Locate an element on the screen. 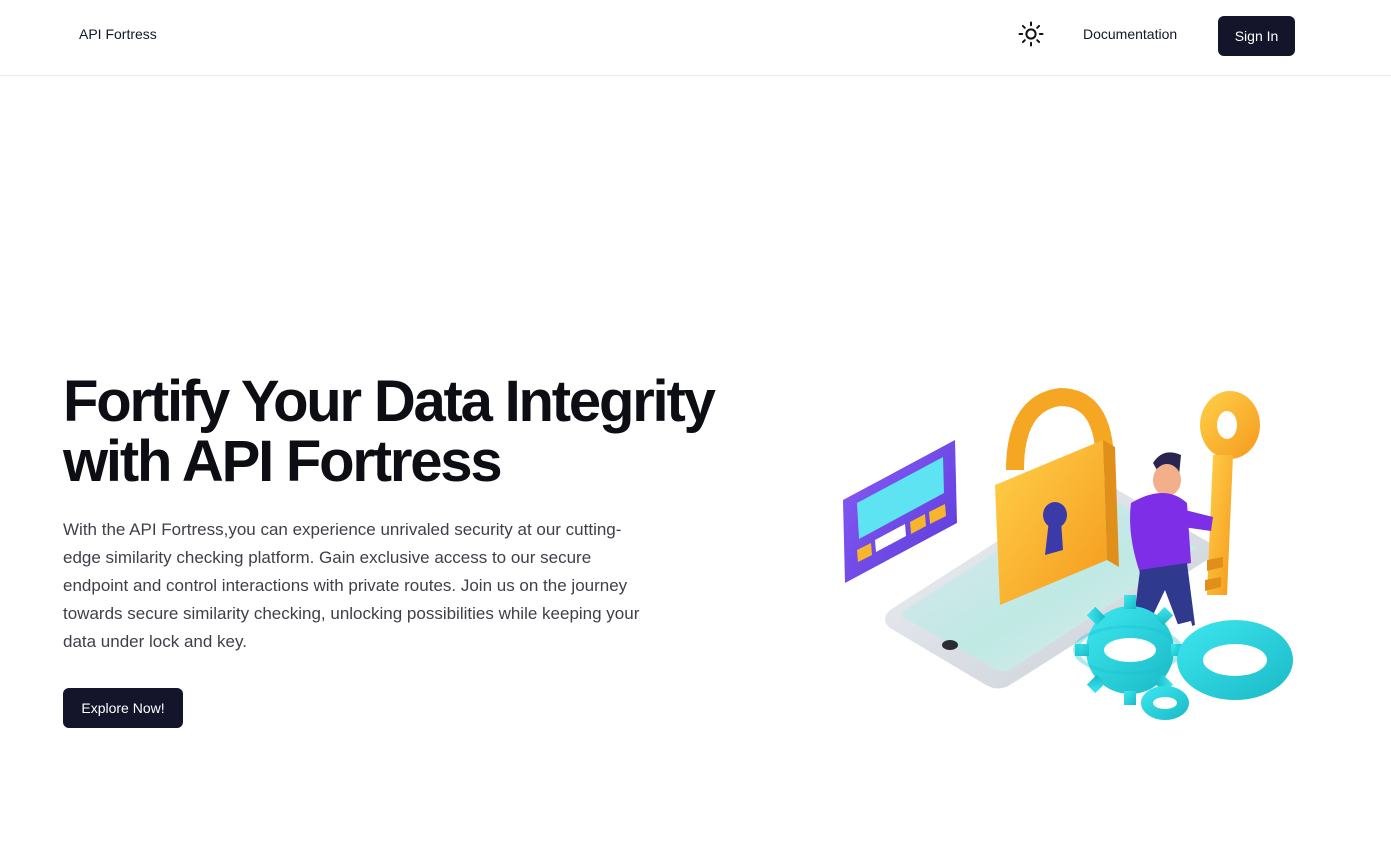 This screenshot has width=1391, height=848. sign-in-button: Sign In is located at coordinates (1256, 36).